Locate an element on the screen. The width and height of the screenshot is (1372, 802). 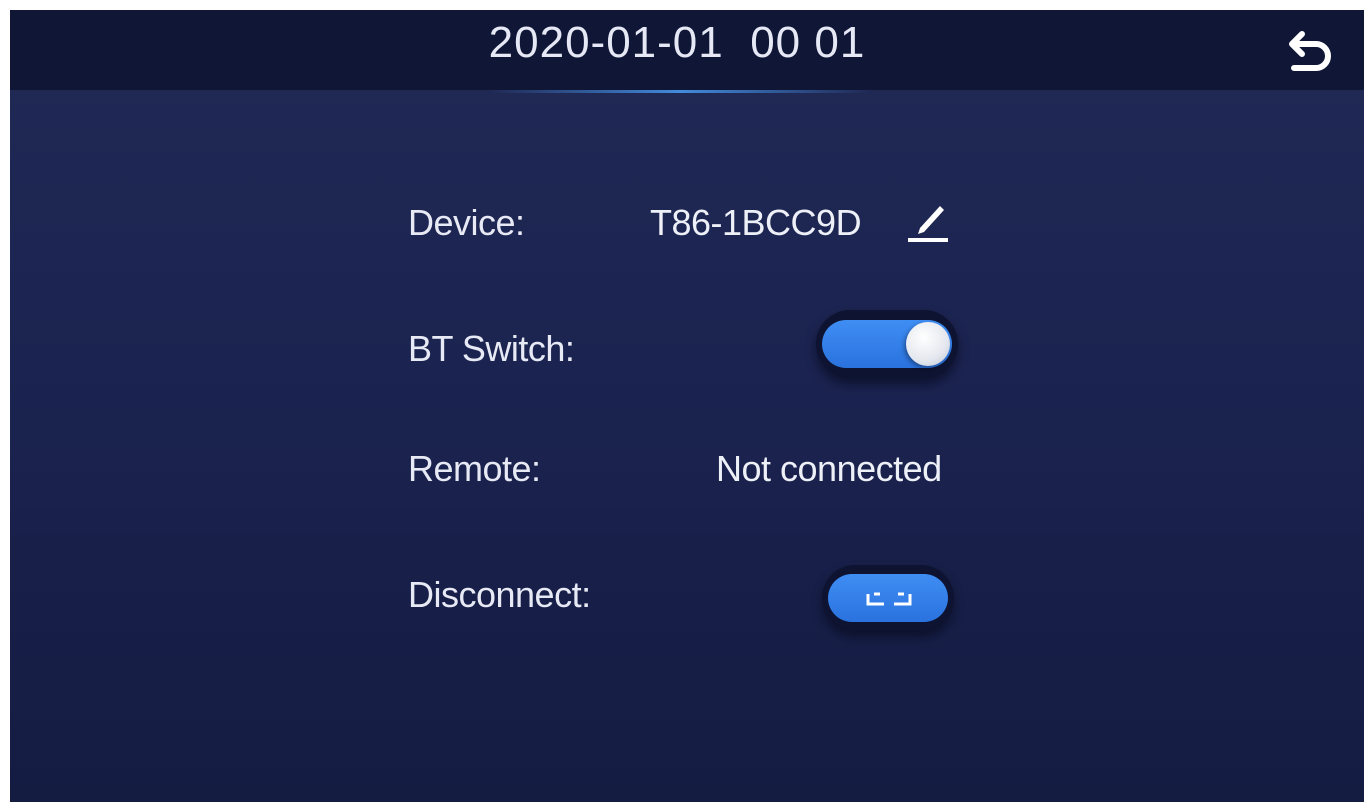
edit-device-name-button is located at coordinates (929, 220).